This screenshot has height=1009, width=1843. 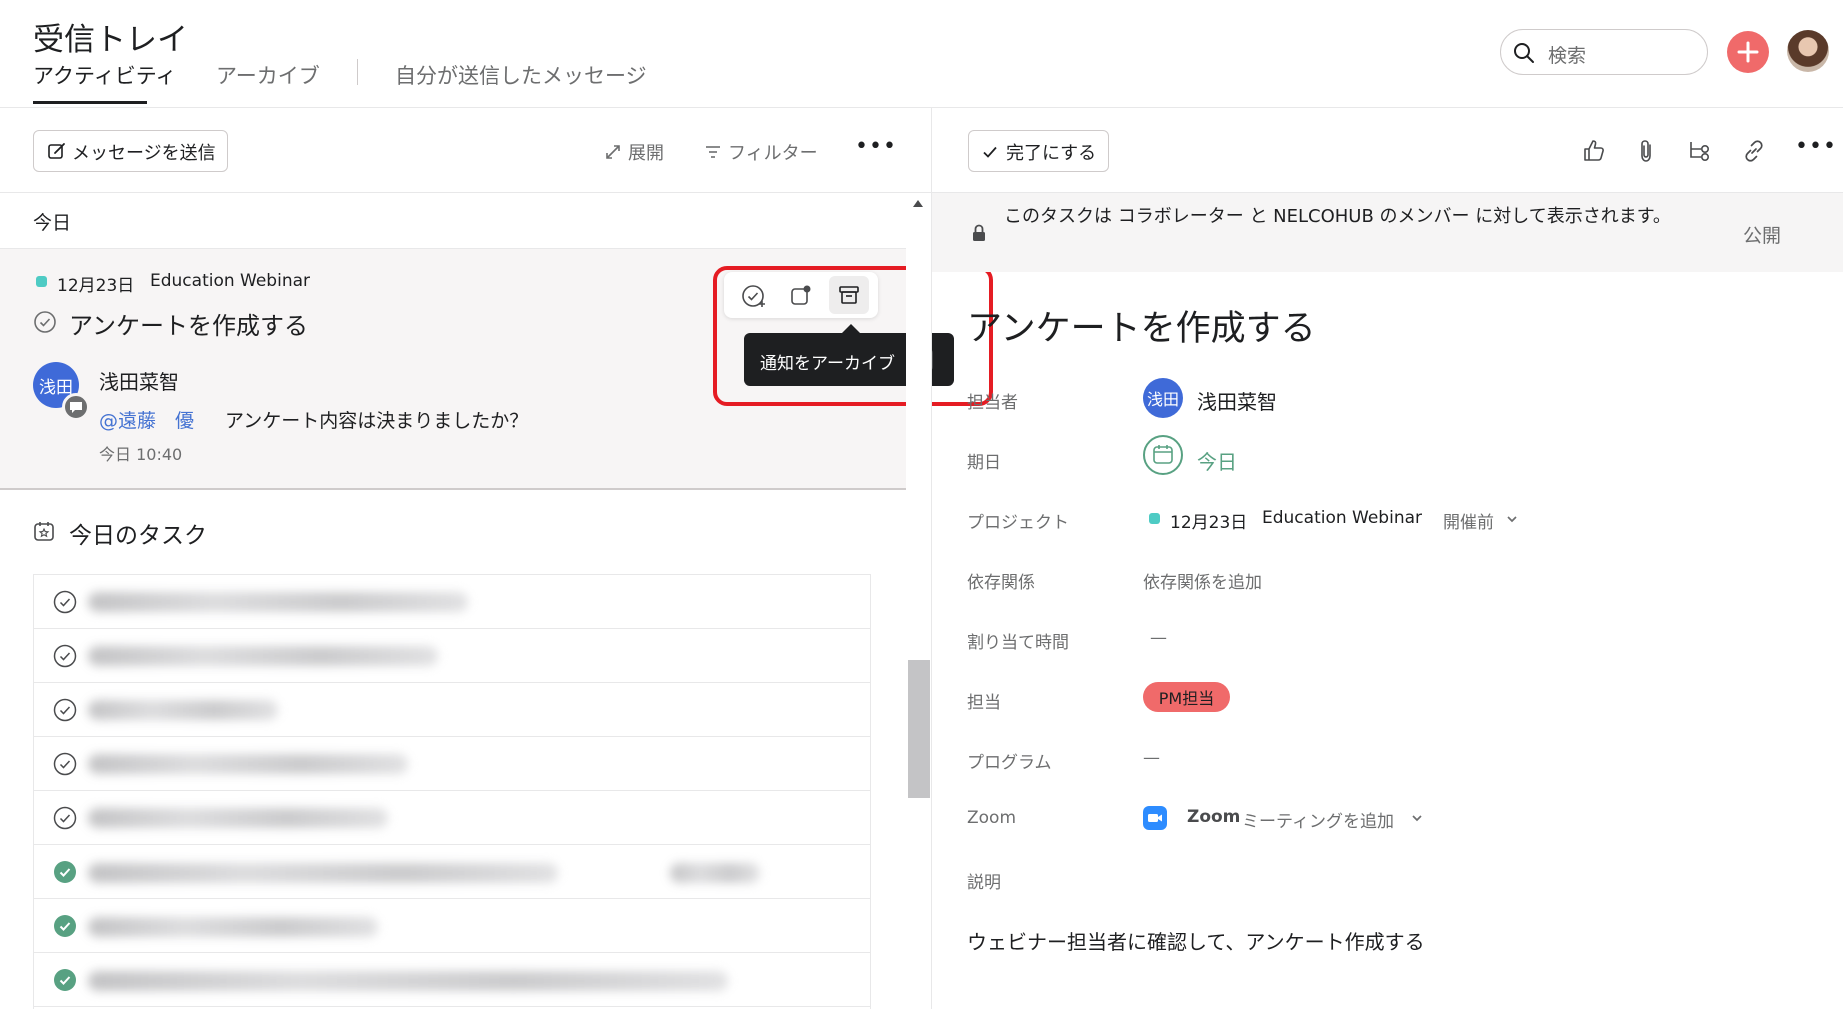 What do you see at coordinates (853, 336) in the screenshot?
I see `annotation-highlight-box` at bounding box center [853, 336].